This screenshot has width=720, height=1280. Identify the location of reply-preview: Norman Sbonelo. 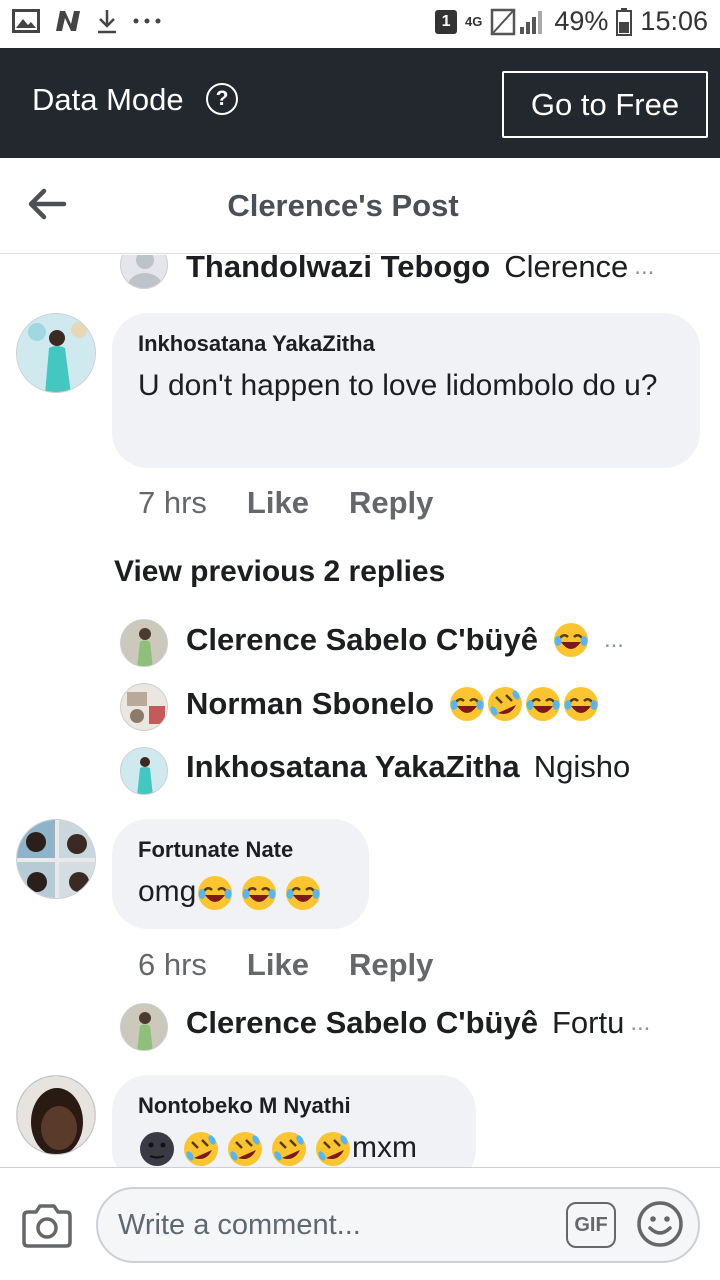
(393, 704).